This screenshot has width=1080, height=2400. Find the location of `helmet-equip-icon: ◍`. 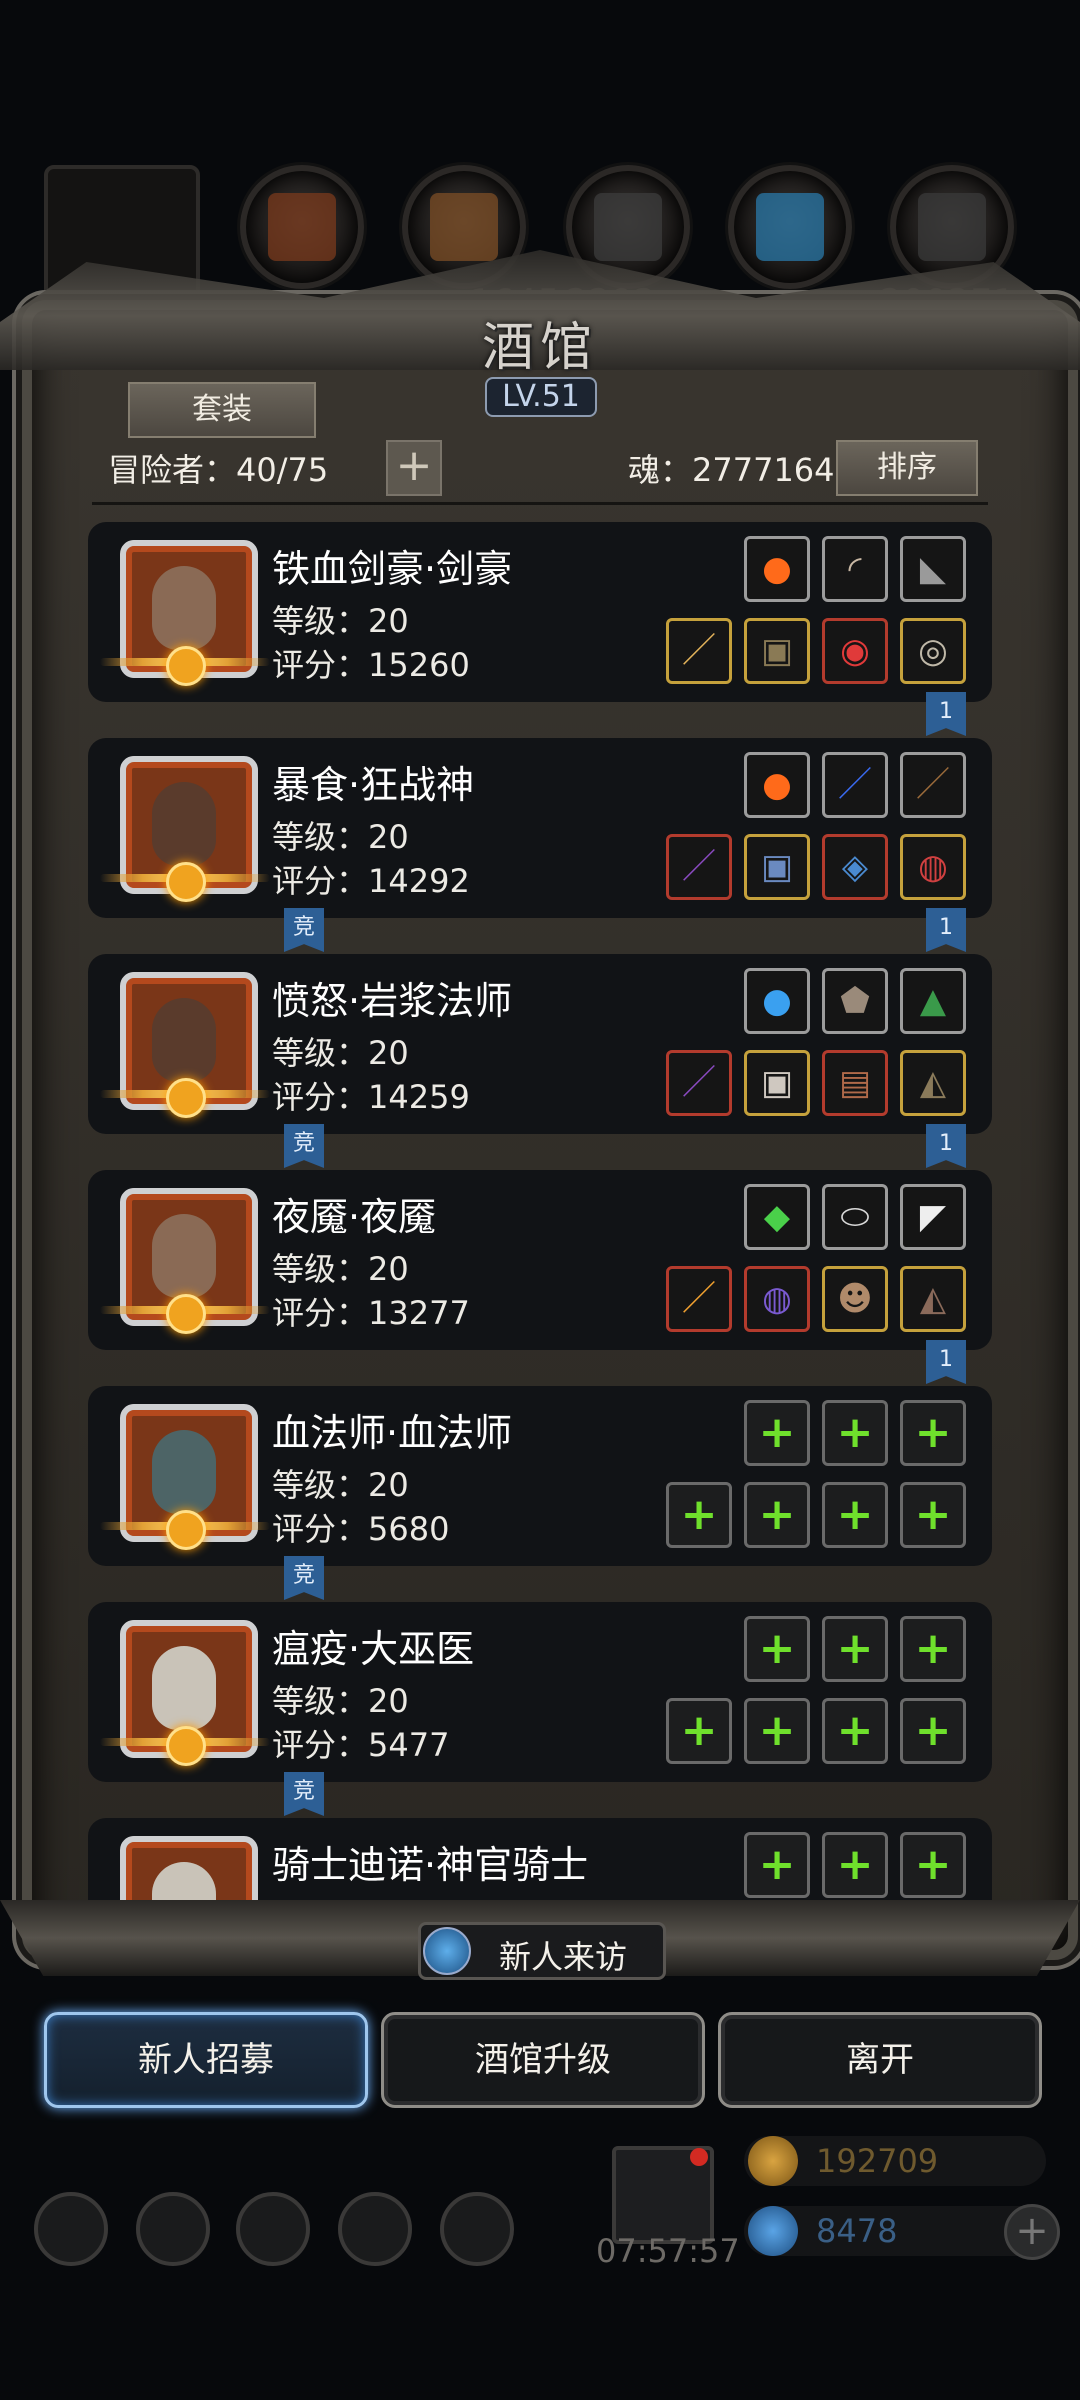

helmet-equip-icon: ◍ is located at coordinates (777, 1299).